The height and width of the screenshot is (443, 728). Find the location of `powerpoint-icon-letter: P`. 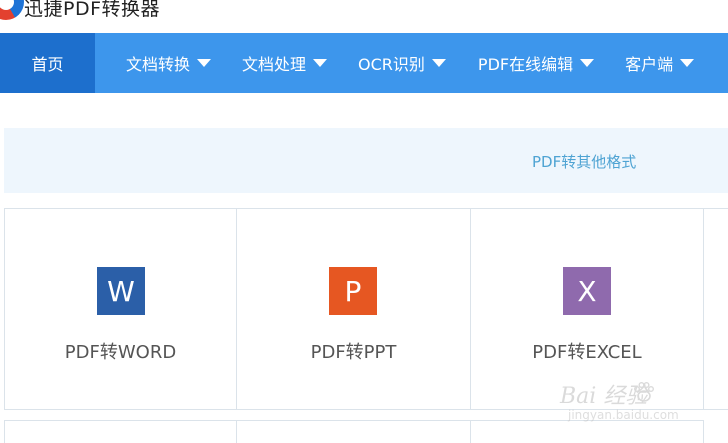

powerpoint-icon-letter: P is located at coordinates (353, 291).